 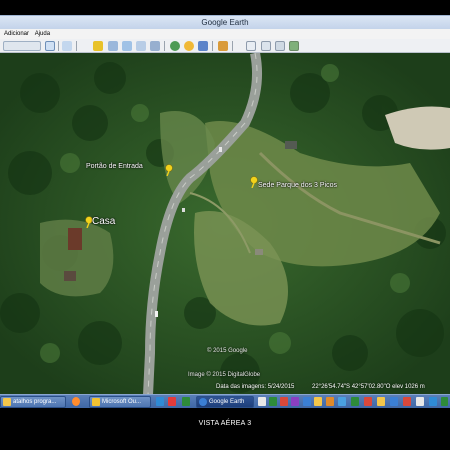 What do you see at coordinates (280, 46) in the screenshot?
I see `save-image-icon` at bounding box center [280, 46].